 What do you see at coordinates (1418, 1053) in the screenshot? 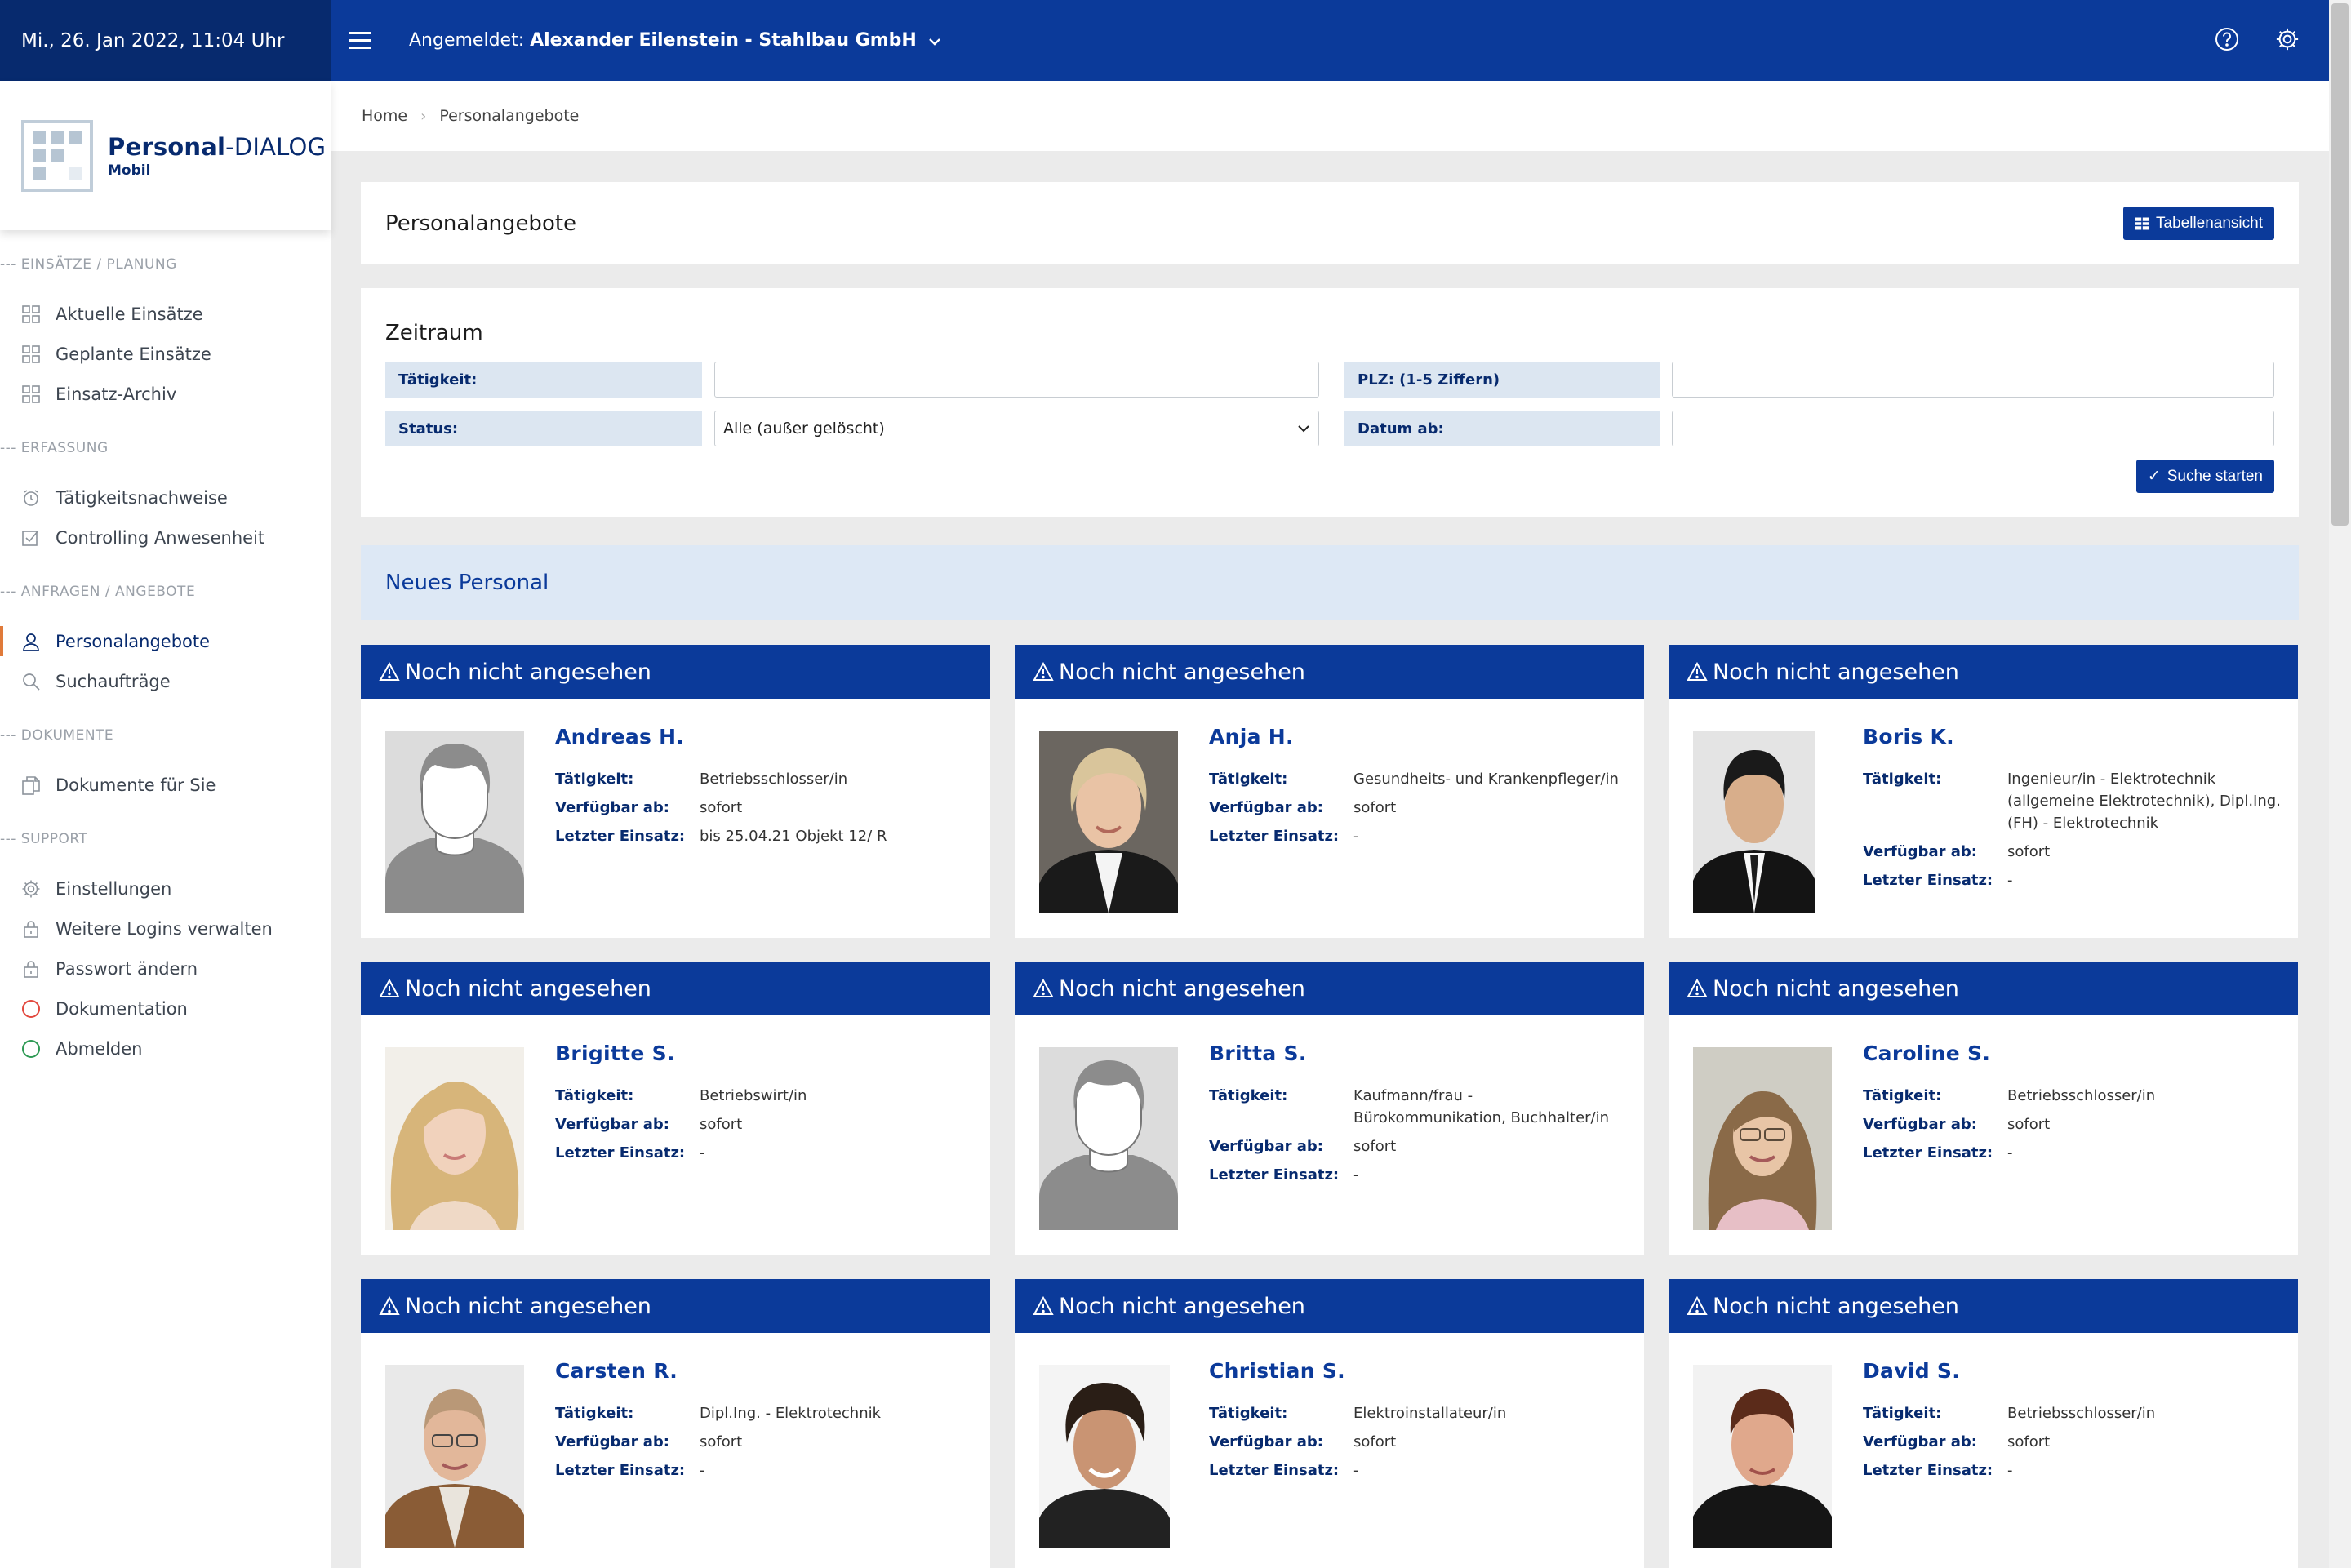
I see `staff-name: Britta S.` at bounding box center [1418, 1053].